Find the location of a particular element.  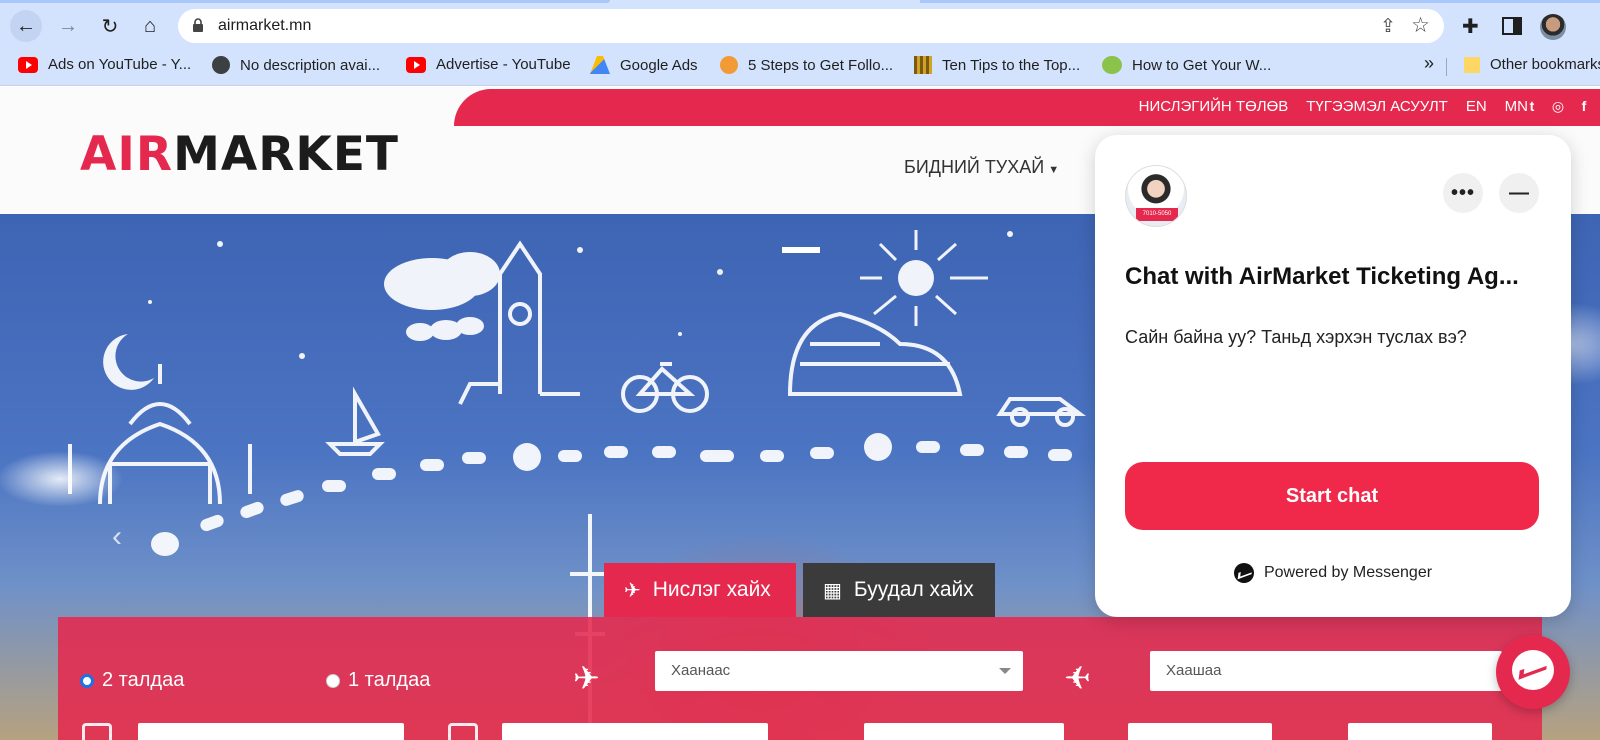

class-input is located at coordinates (1200, 731).